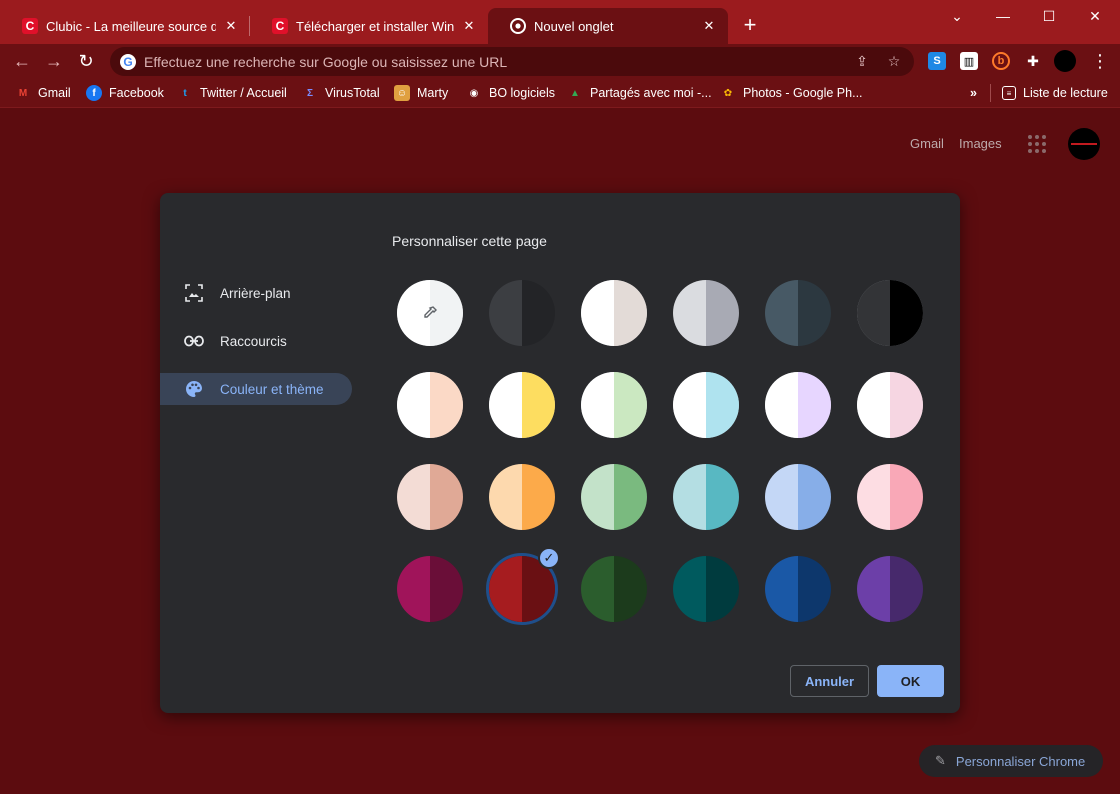  What do you see at coordinates (1037, 144) in the screenshot?
I see `apps-grid-icon` at bounding box center [1037, 144].